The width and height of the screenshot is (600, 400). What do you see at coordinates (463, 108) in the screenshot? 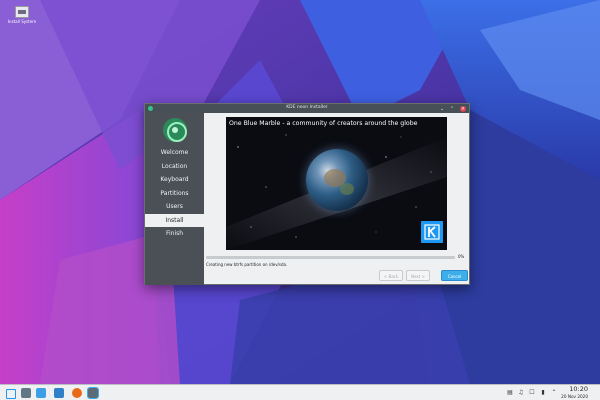
I see `close-button: ×` at bounding box center [463, 108].